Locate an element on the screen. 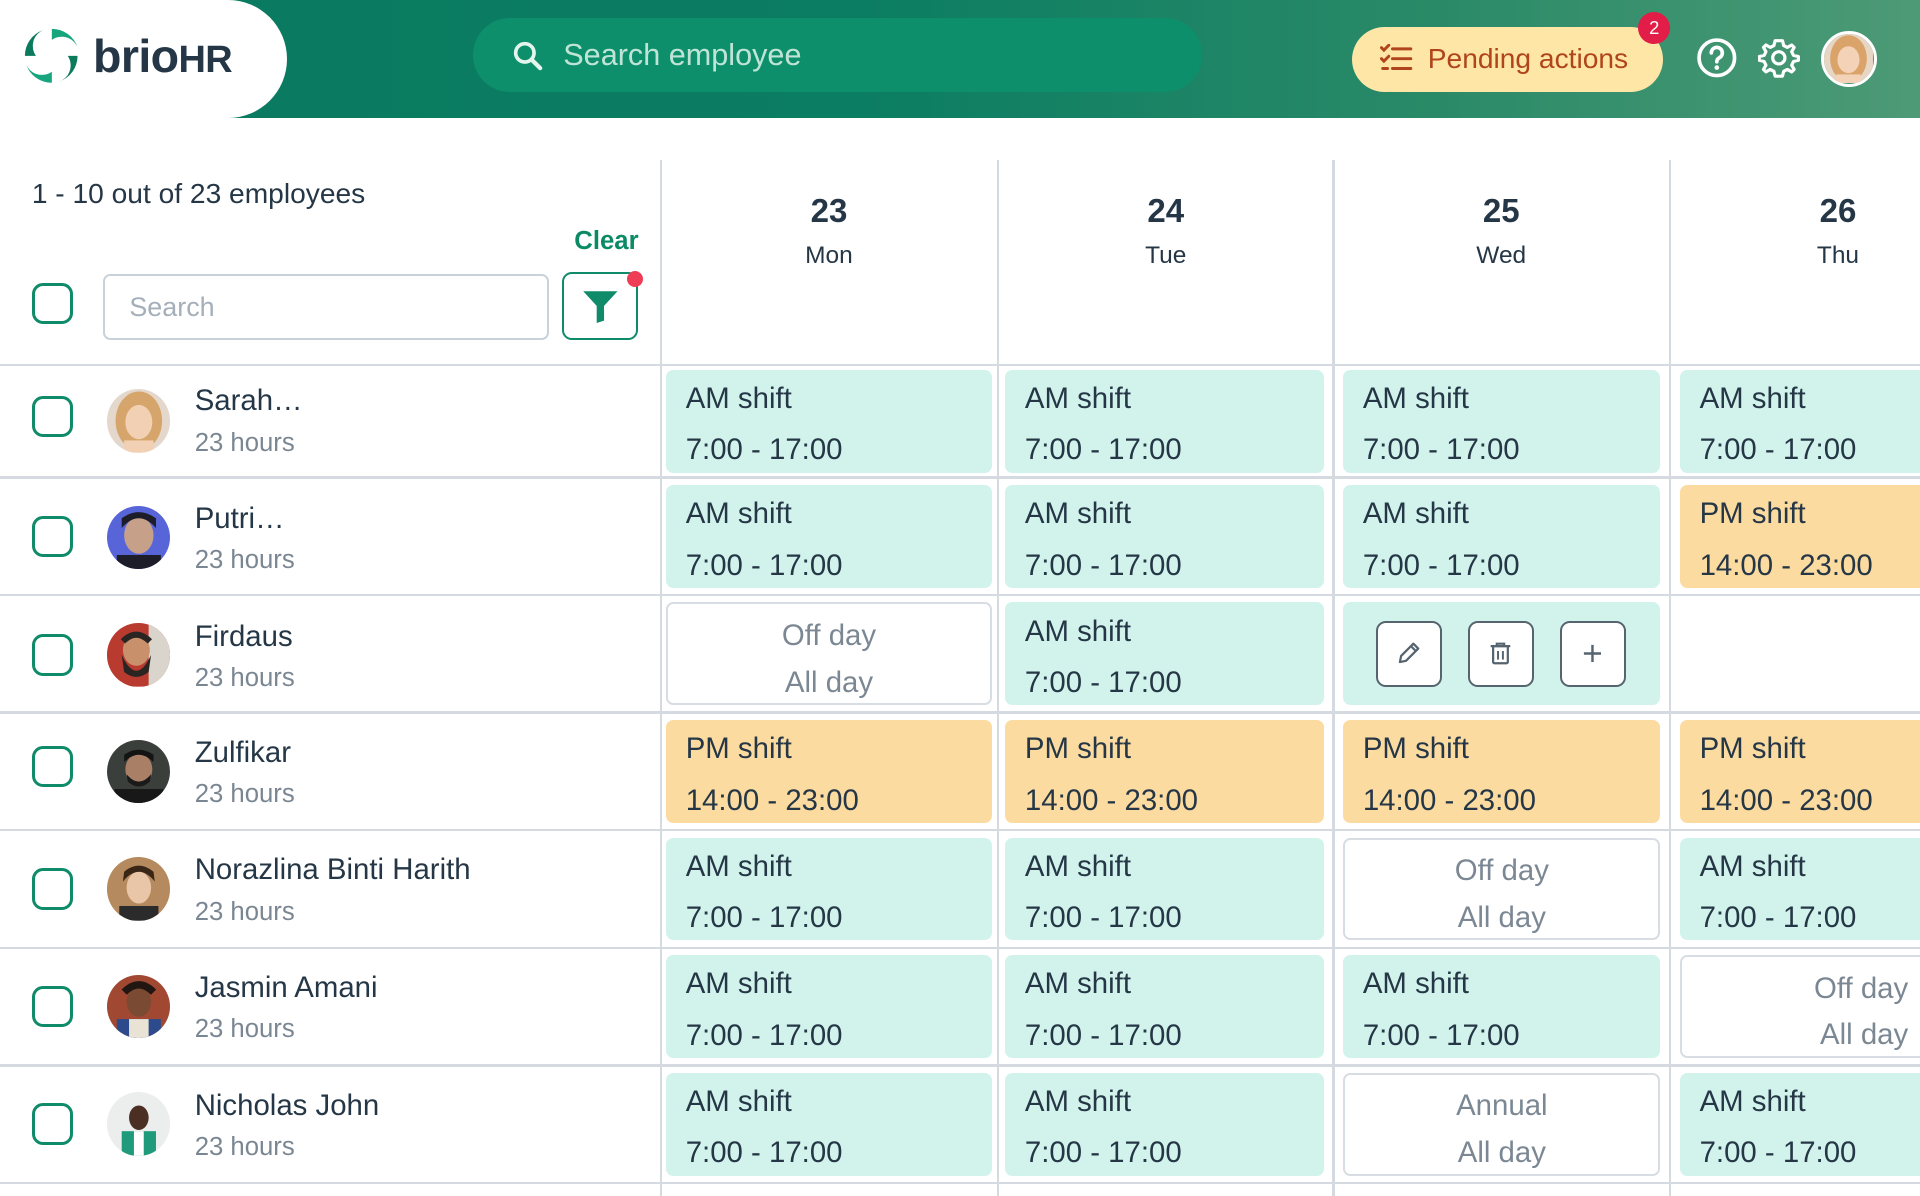 Image resolution: width=1920 pixels, height=1196 pixels. employee-search-bar is located at coordinates (837, 55).